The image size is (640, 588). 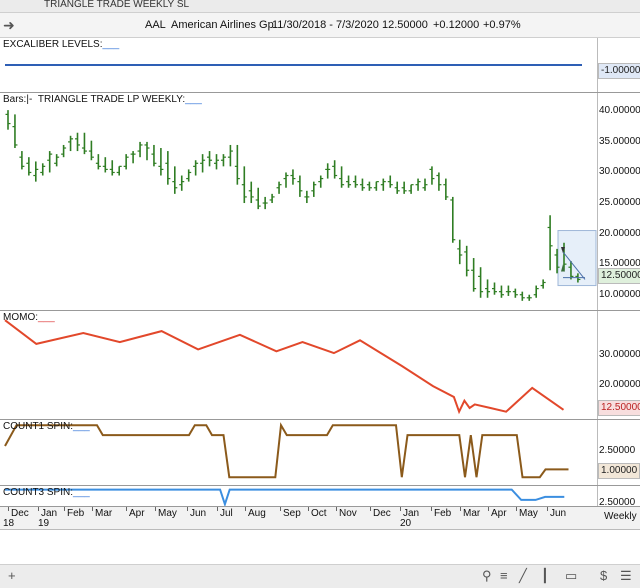 I want to click on month-label: Jul, so click(x=226, y=513).